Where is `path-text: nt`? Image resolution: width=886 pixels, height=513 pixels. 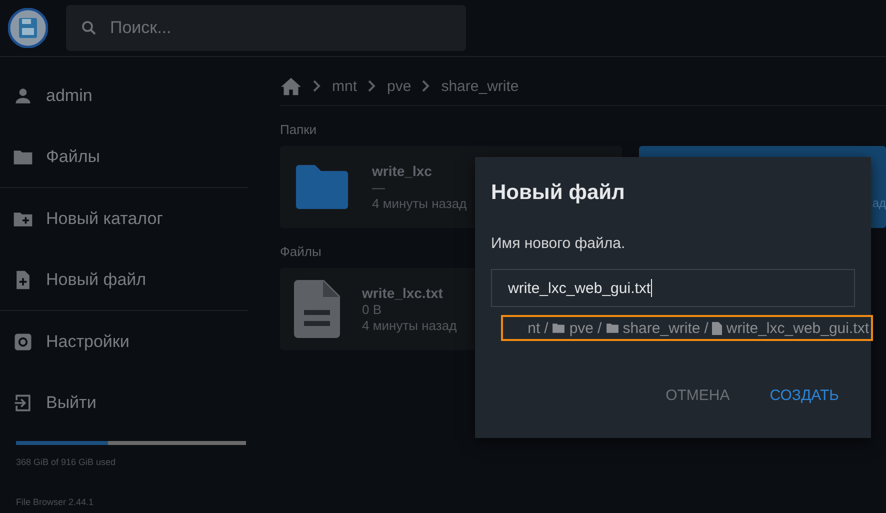
path-text: nt is located at coordinates (534, 328).